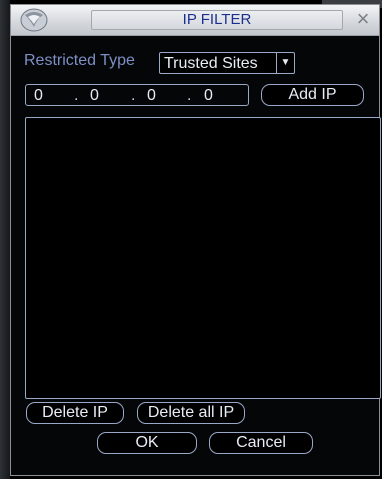 This screenshot has width=382, height=479. What do you see at coordinates (38, 95) in the screenshot?
I see `ip-octet-1: 0` at bounding box center [38, 95].